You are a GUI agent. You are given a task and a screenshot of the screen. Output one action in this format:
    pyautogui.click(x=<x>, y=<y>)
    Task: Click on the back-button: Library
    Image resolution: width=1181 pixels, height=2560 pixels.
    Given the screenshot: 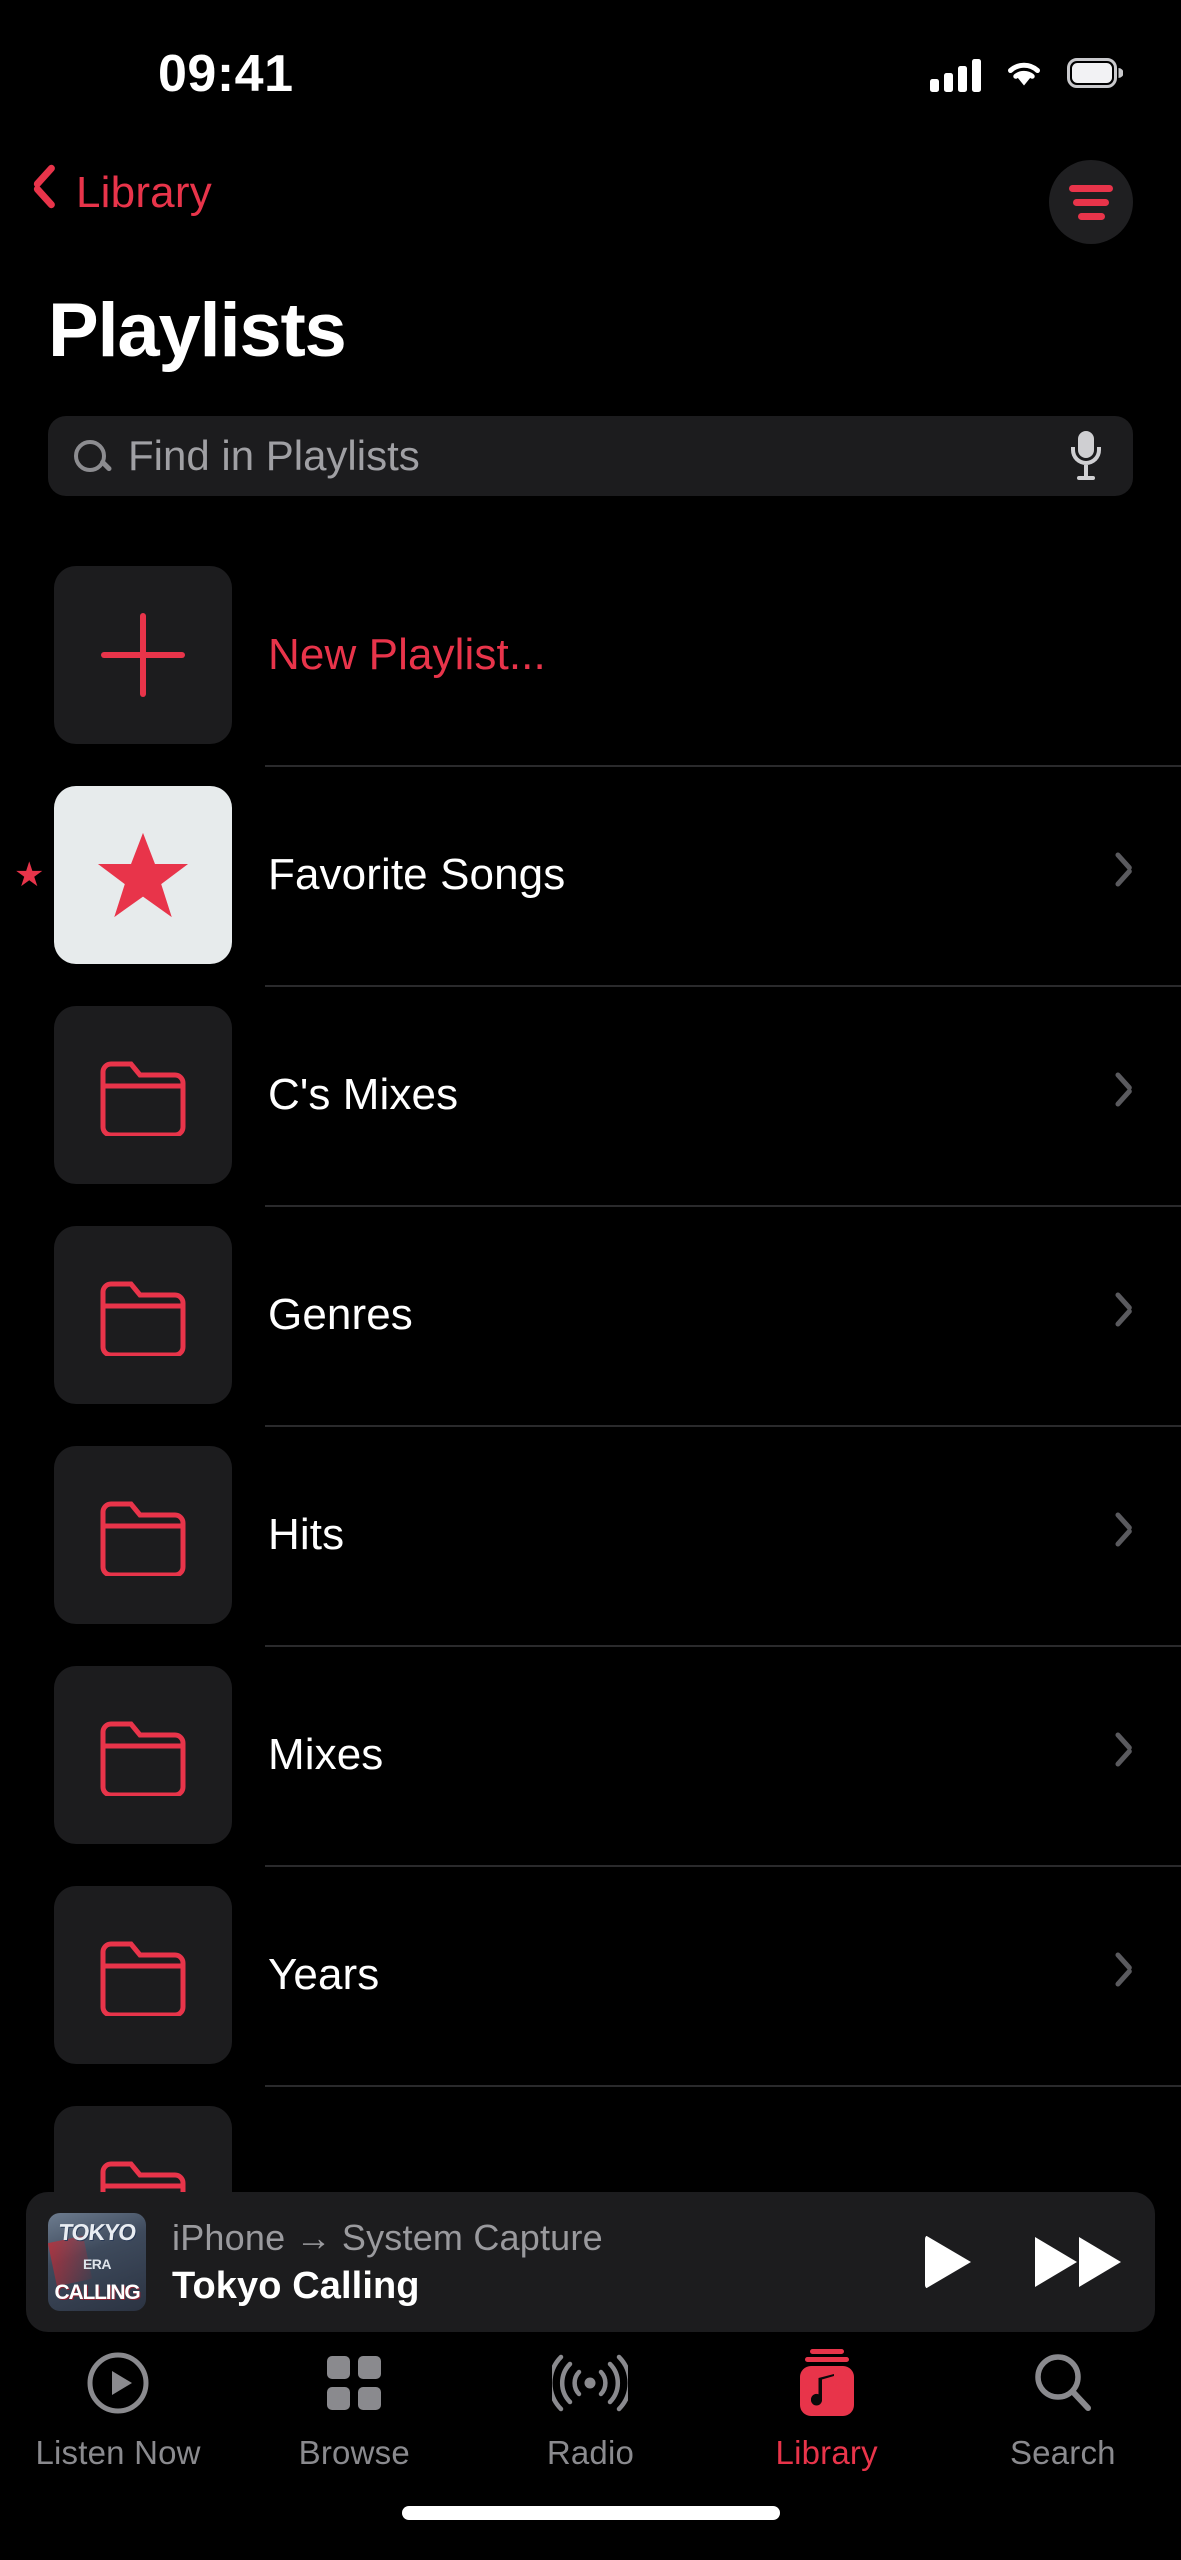 What is the action you would take?
    pyautogui.click(x=122, y=193)
    